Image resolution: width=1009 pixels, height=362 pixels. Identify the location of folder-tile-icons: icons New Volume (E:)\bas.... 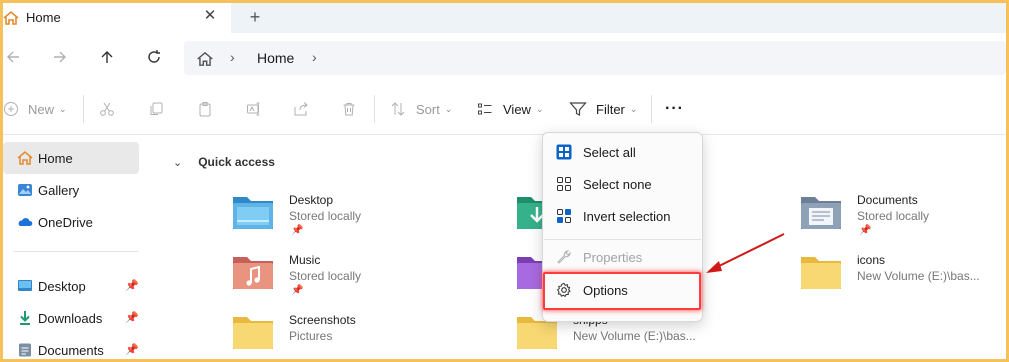
(902, 279).